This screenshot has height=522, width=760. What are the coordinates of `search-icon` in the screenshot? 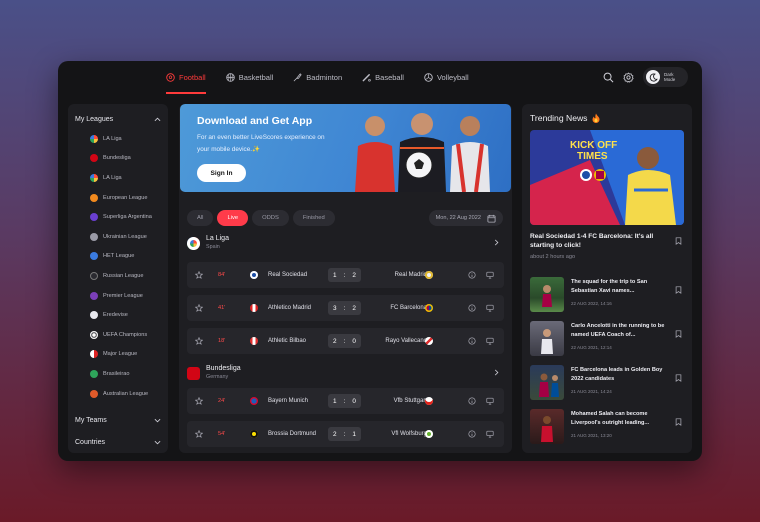 It's located at (608, 77).